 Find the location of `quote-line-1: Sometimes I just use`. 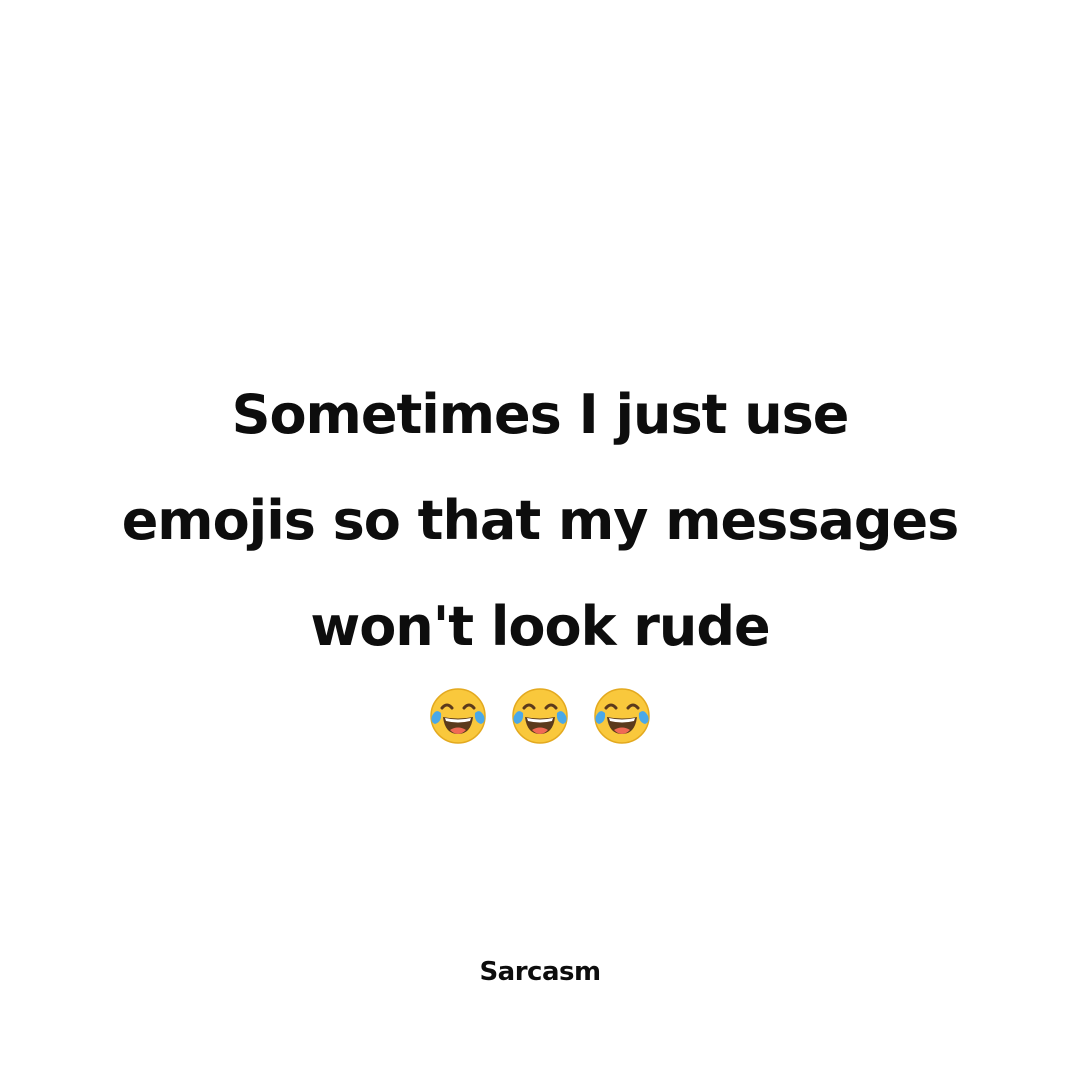

quote-line-1: Sometimes I just use is located at coordinates (540, 414).